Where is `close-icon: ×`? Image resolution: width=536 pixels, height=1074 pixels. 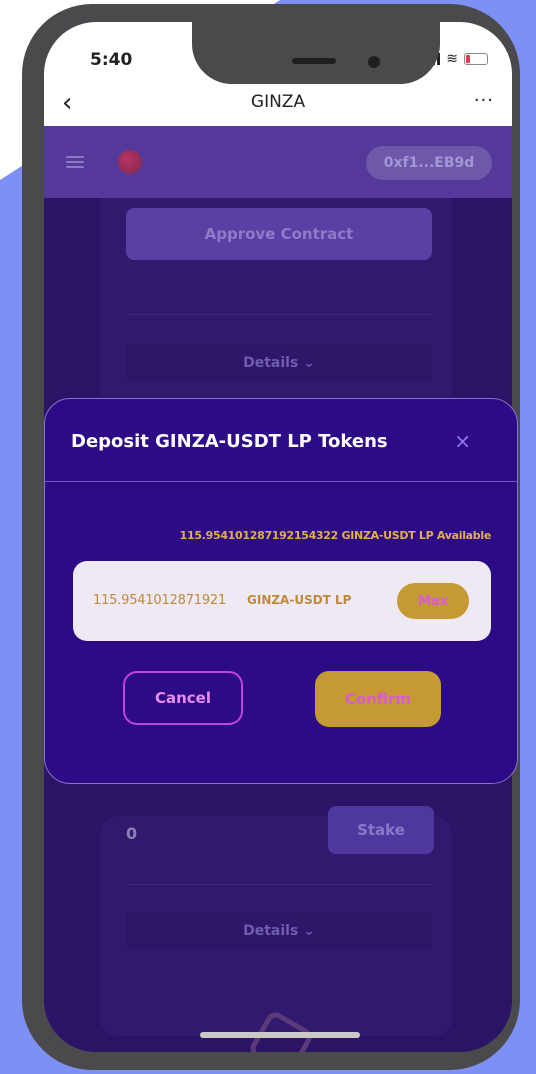 close-icon: × is located at coordinates (462, 441).